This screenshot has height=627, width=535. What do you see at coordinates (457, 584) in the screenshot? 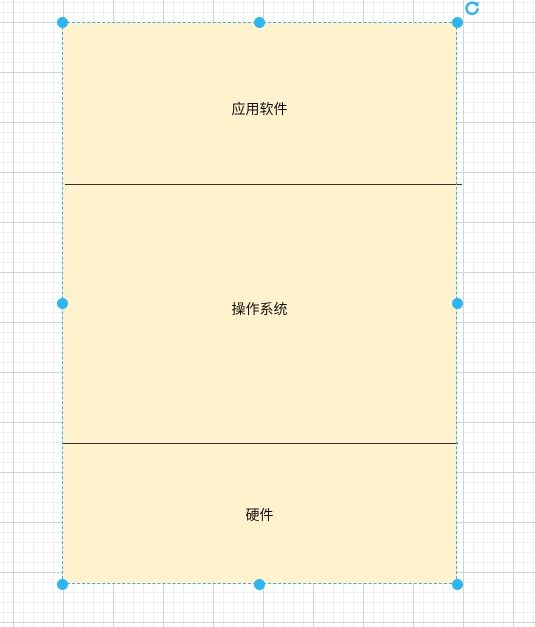
I see `resize-handle-bottom-right` at bounding box center [457, 584].